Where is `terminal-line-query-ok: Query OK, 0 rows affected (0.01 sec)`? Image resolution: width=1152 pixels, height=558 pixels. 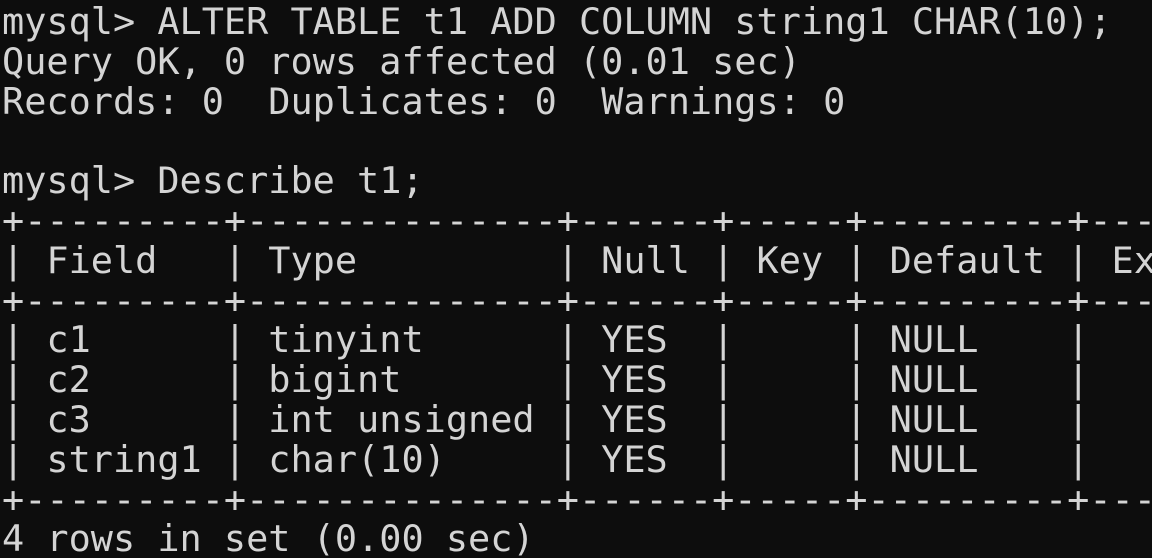
terminal-line-query-ok: Query OK, 0 rows affected (0.01 sec) is located at coordinates (401, 61).